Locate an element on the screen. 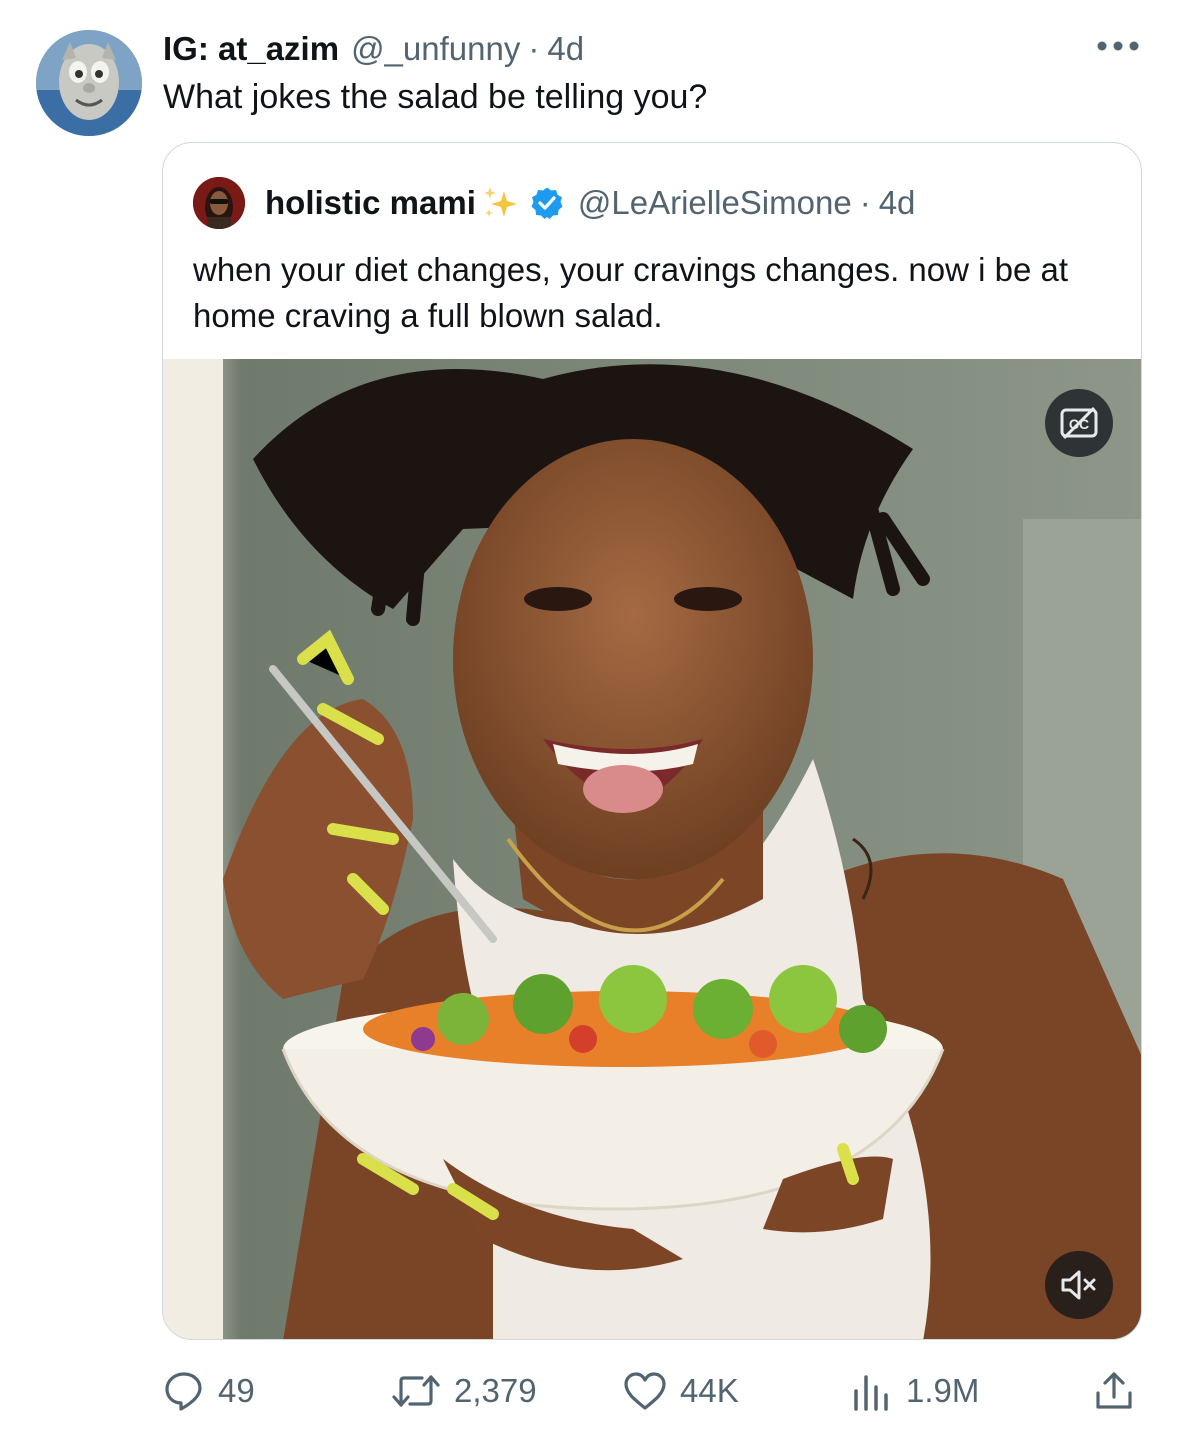 The width and height of the screenshot is (1179, 1443). captions-icon: CC is located at coordinates (1079, 423).